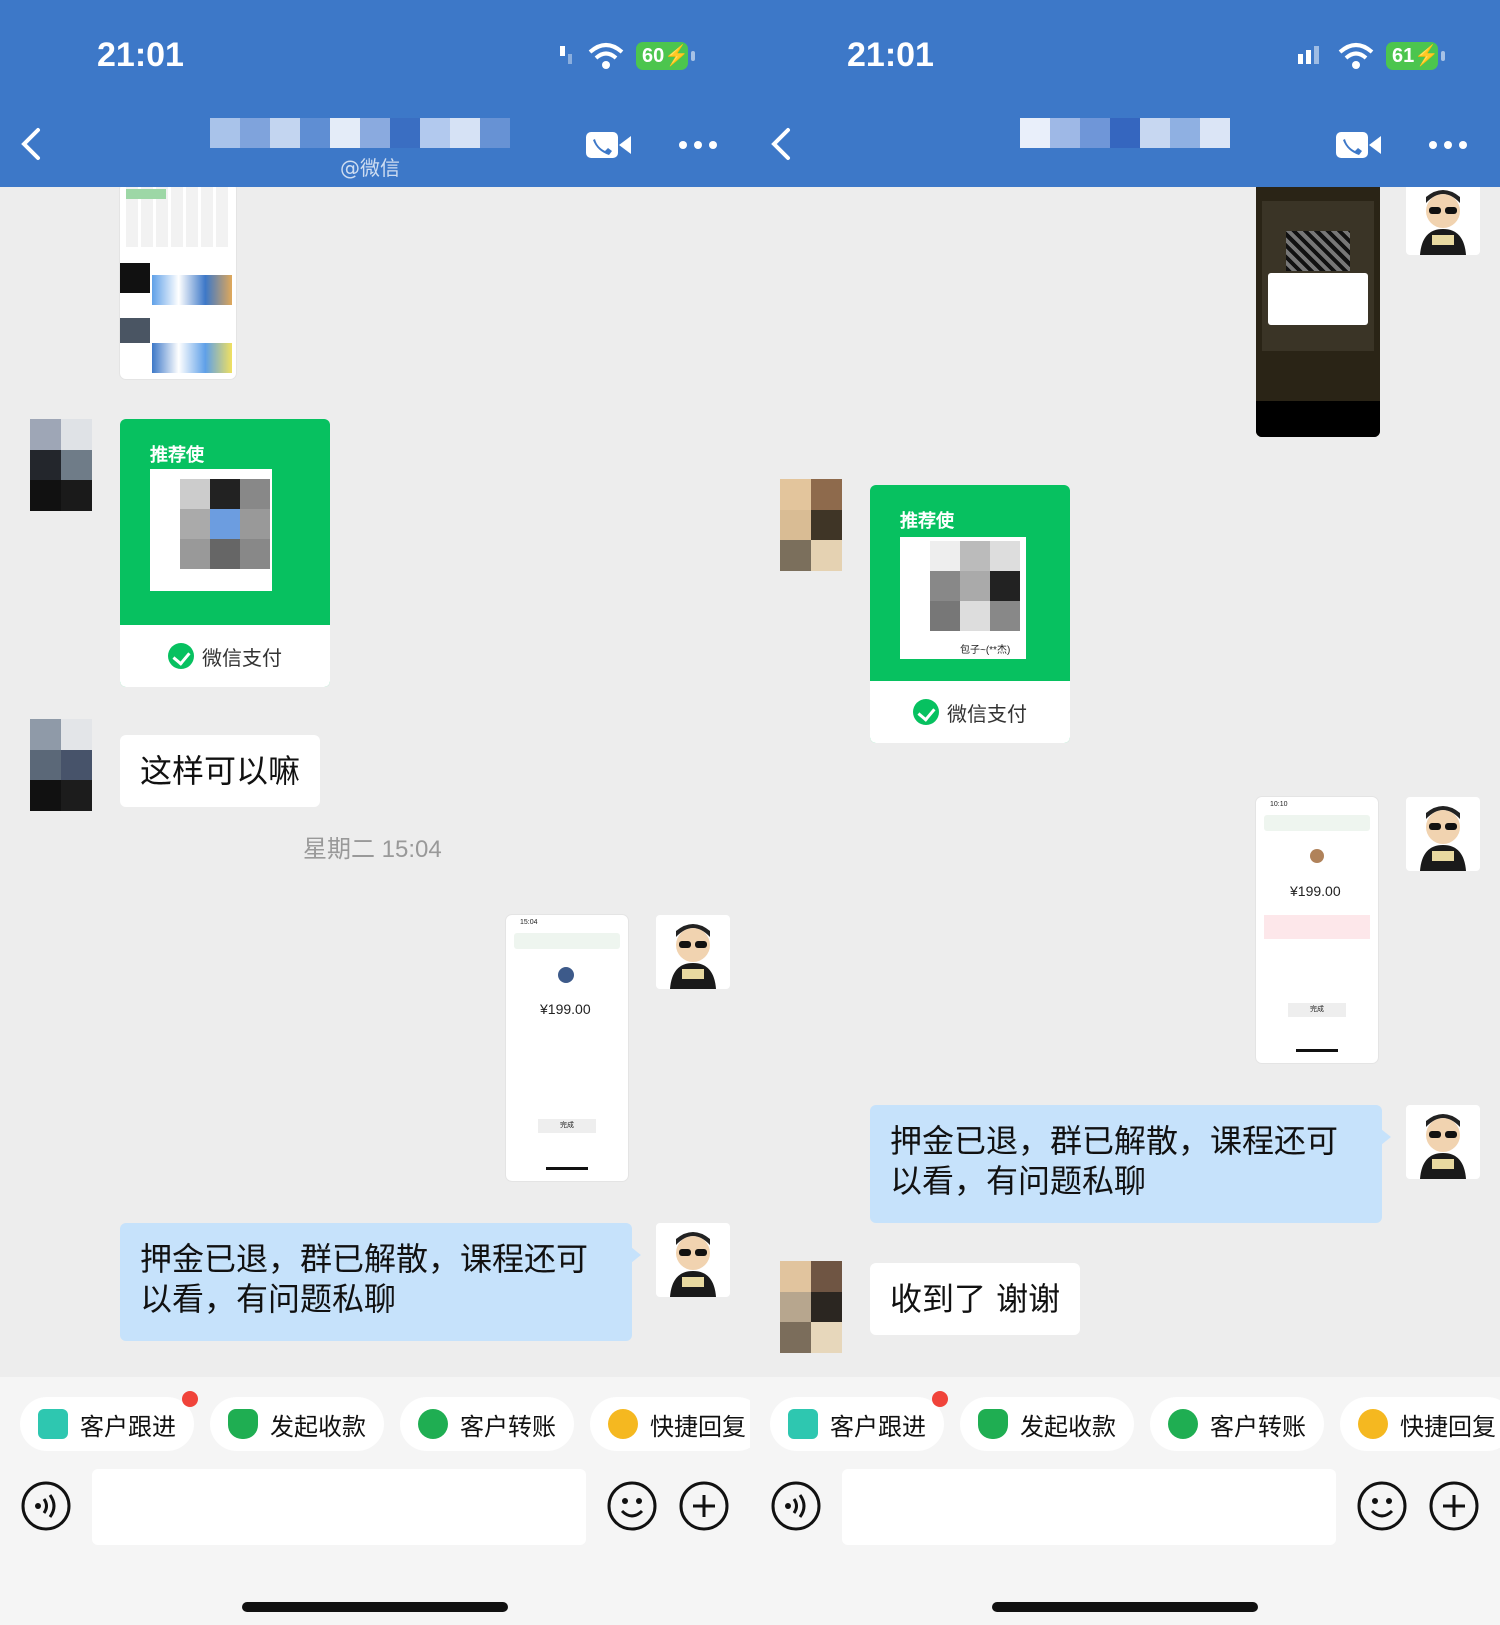  I want to click on qr-code-card: 推荐使 包子~(**杰) 微信支付, so click(970, 614).